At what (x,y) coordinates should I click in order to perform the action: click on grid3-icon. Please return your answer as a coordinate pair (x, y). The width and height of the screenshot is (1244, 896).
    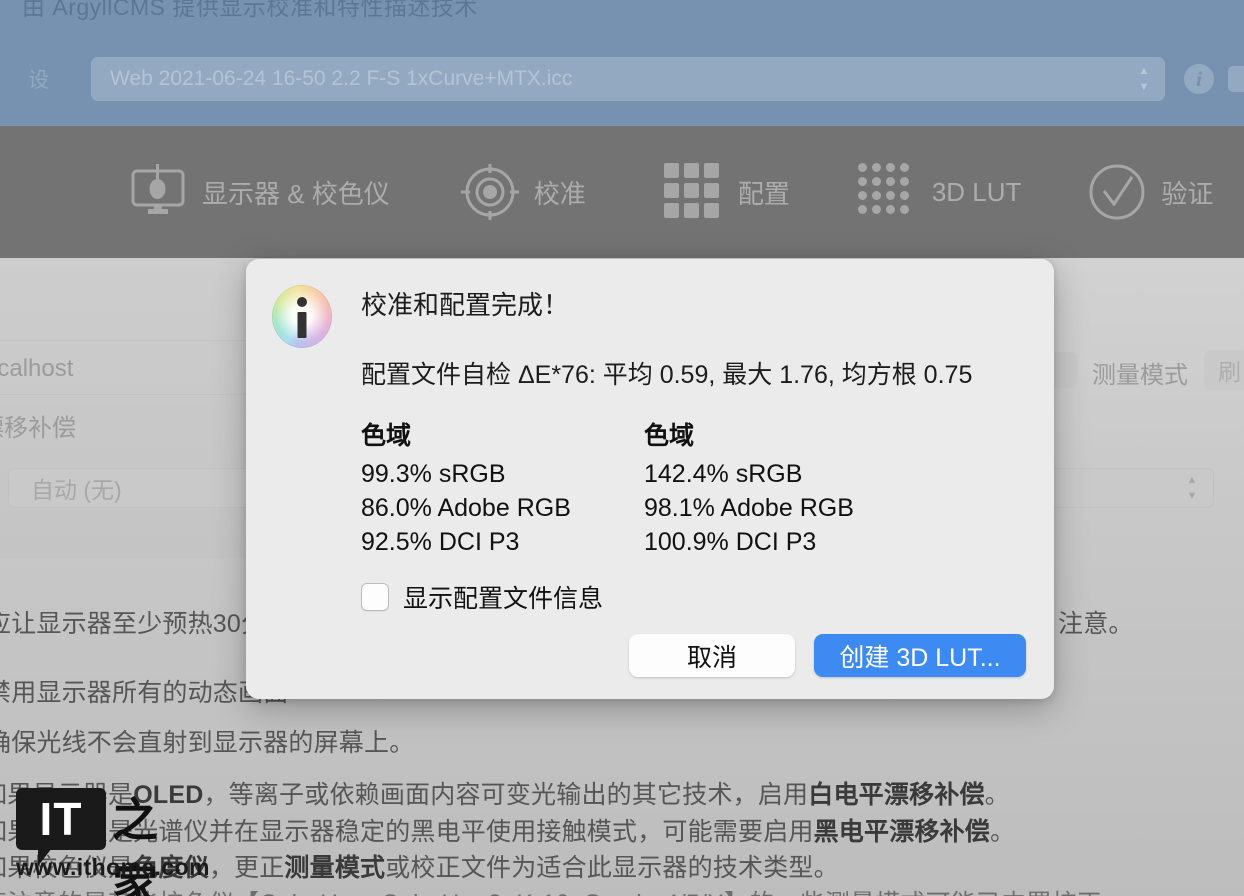
    Looking at the image, I should click on (693, 192).